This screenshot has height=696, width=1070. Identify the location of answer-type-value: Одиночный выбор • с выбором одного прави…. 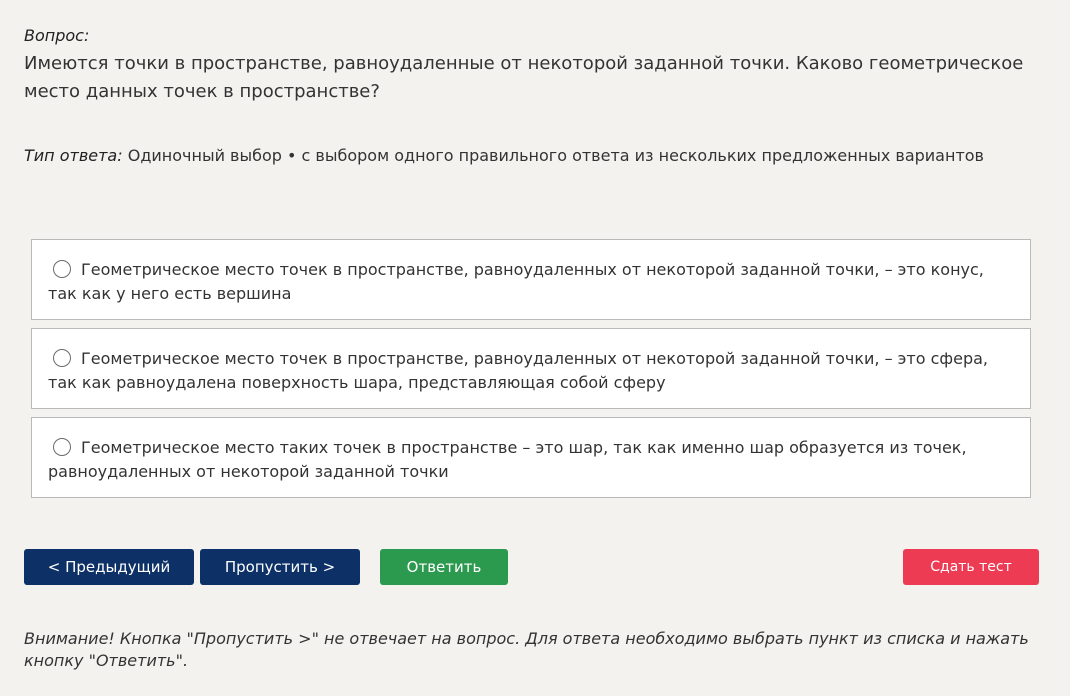
(555, 155).